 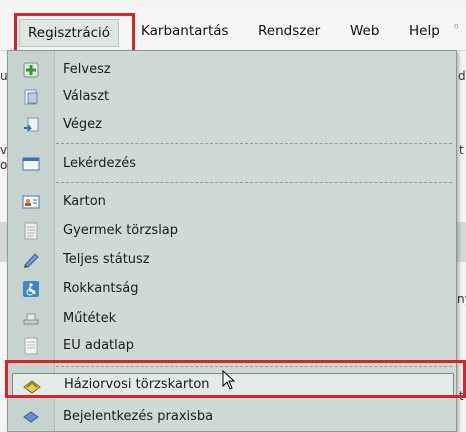 I want to click on menu-item-label: Háziorvosi törzskarton, so click(x=137, y=384).